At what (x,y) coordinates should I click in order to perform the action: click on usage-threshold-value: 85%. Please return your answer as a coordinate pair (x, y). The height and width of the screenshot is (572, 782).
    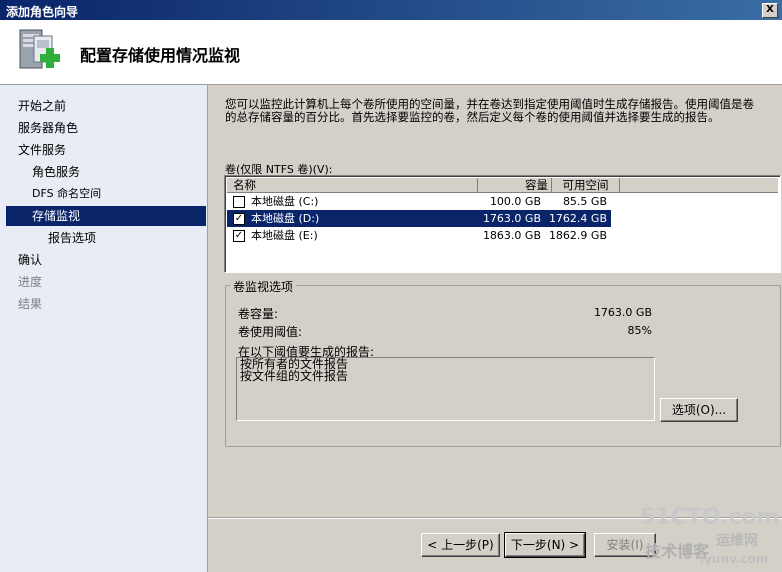
    Looking at the image, I should click on (639, 330).